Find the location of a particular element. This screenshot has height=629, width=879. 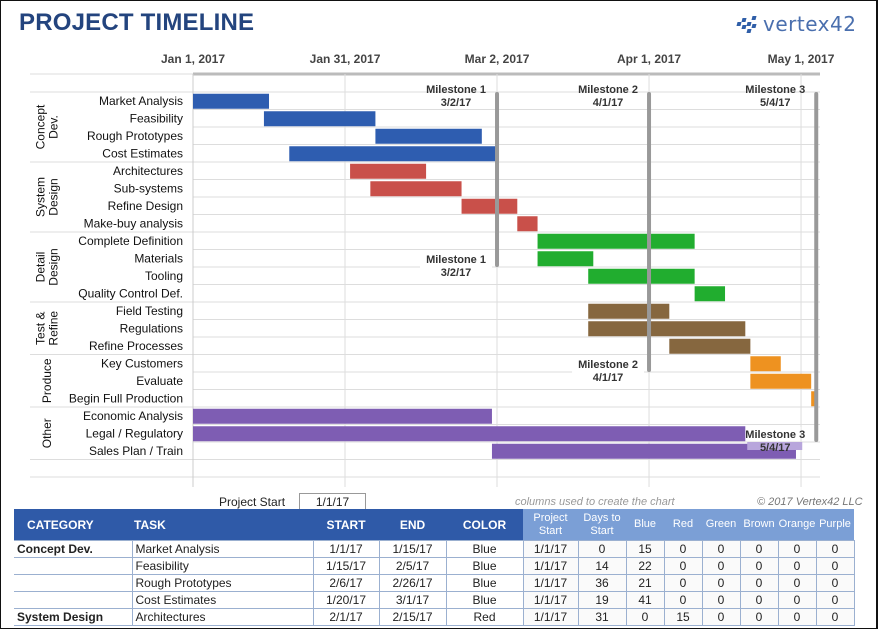

category-label: Detail is located at coordinates (41, 267).